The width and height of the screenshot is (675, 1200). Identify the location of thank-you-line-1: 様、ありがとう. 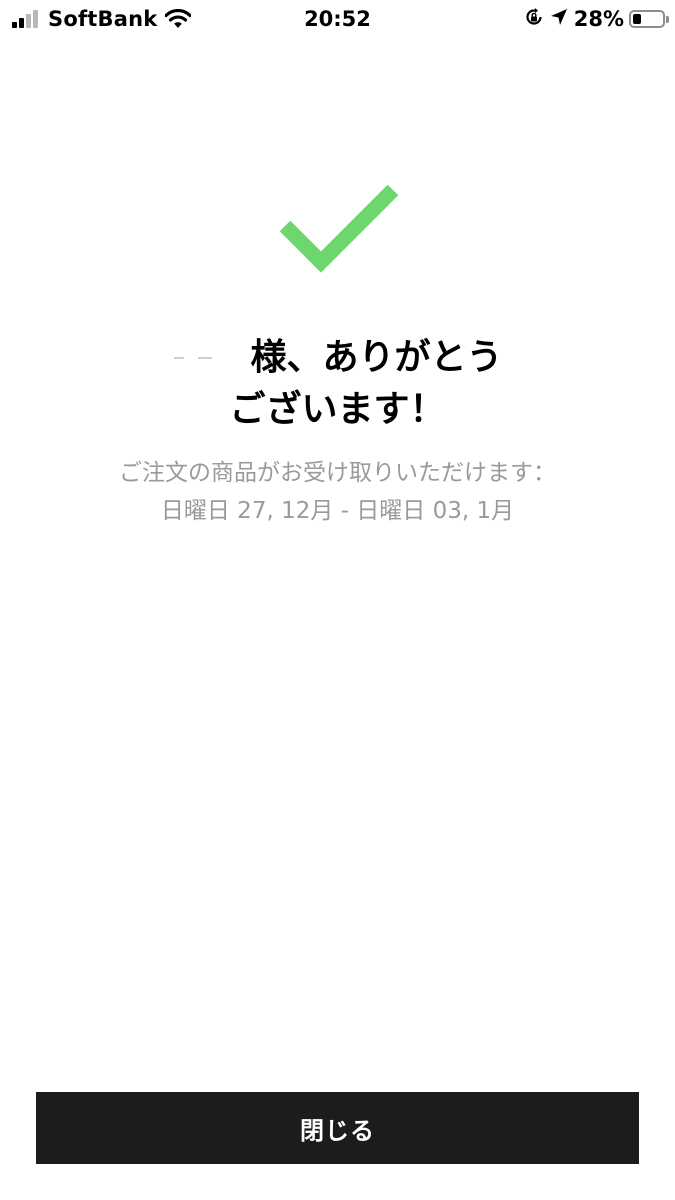
(337, 358).